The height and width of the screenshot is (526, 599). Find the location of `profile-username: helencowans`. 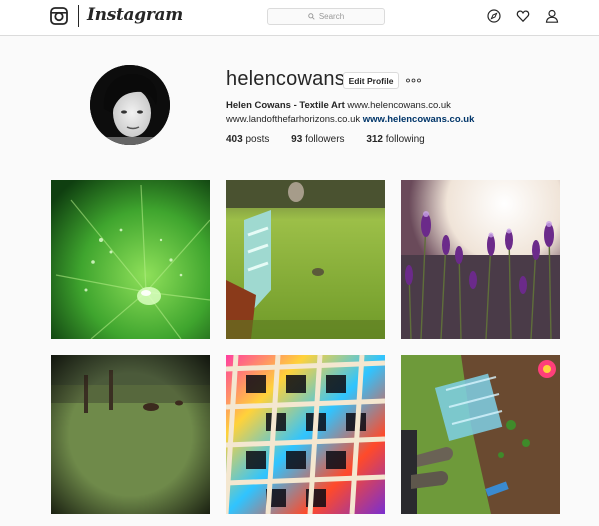

profile-username: helencowans is located at coordinates (285, 79).